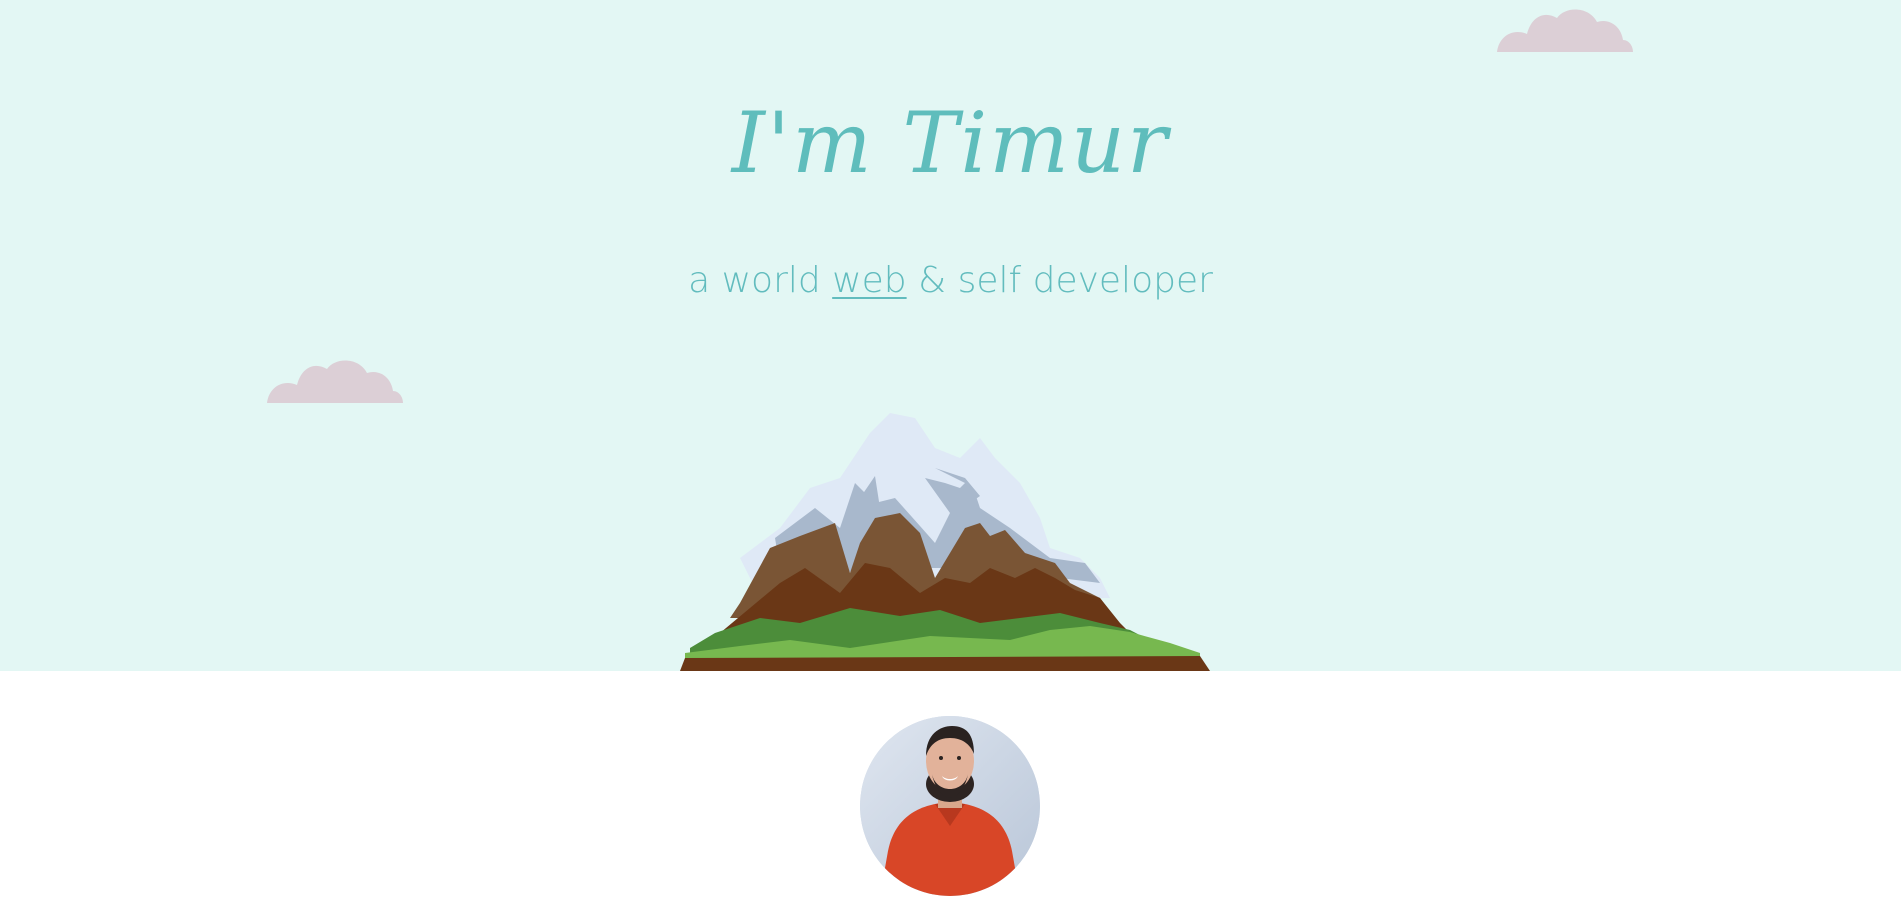  I want to click on profile-photo, so click(950, 806).